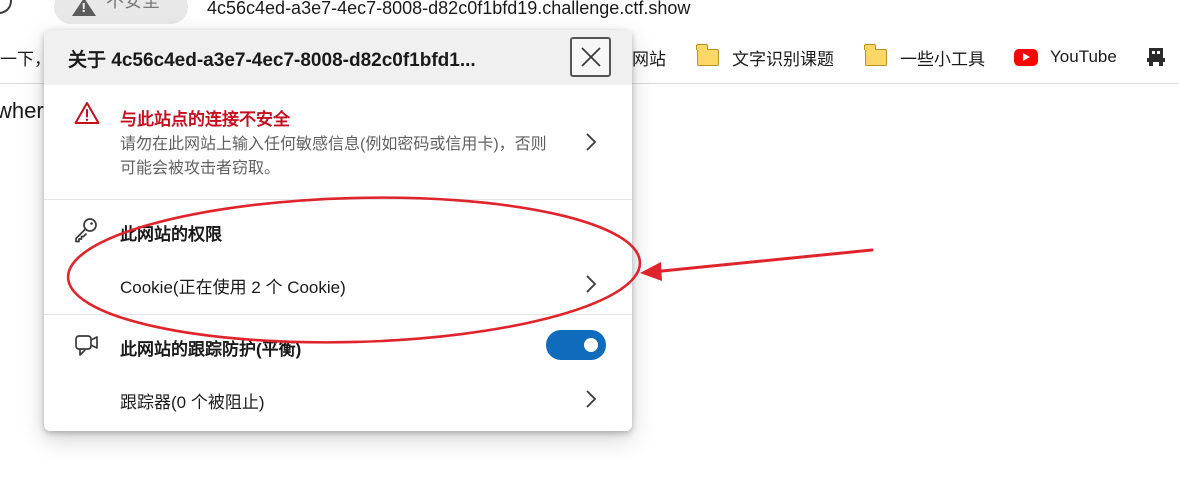  Describe the element at coordinates (211, 349) in the screenshot. I see `tracking-prevention-title: 此网站的跟踪防护(平衡)` at that location.